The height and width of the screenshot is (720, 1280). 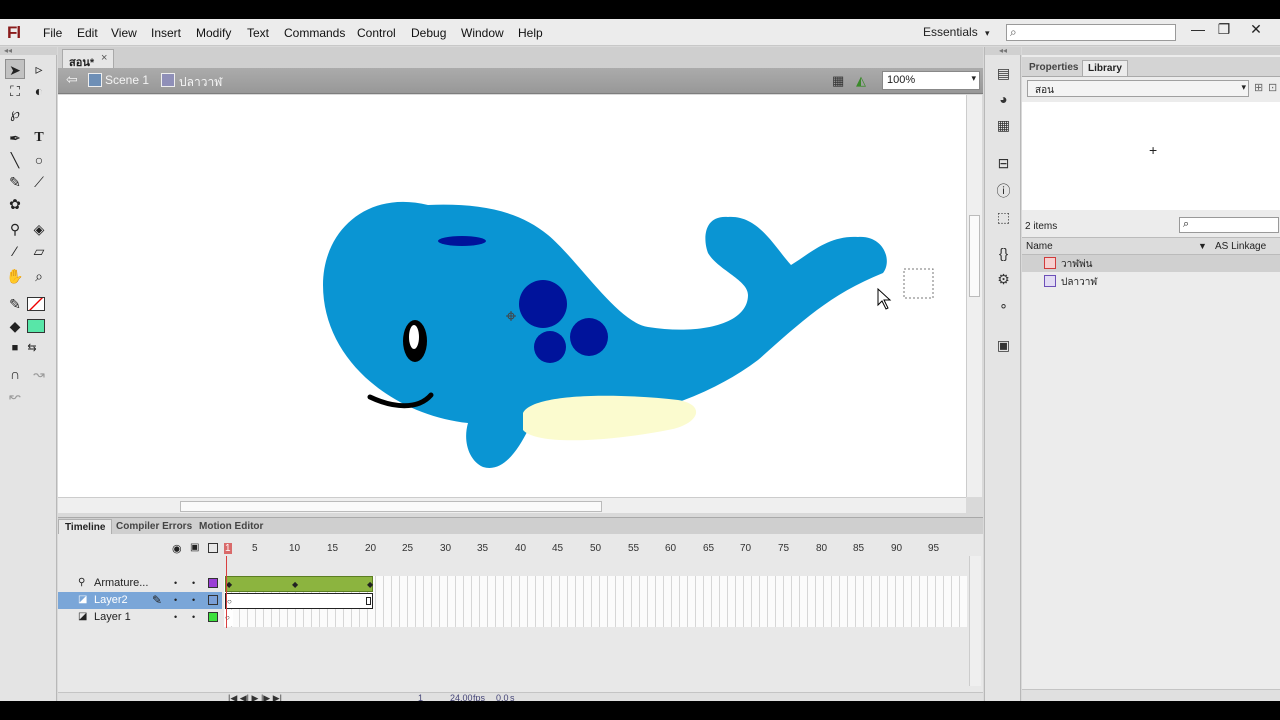 What do you see at coordinates (127, 80) in the screenshot?
I see `breadcrumb-scene: Scene 1` at bounding box center [127, 80].